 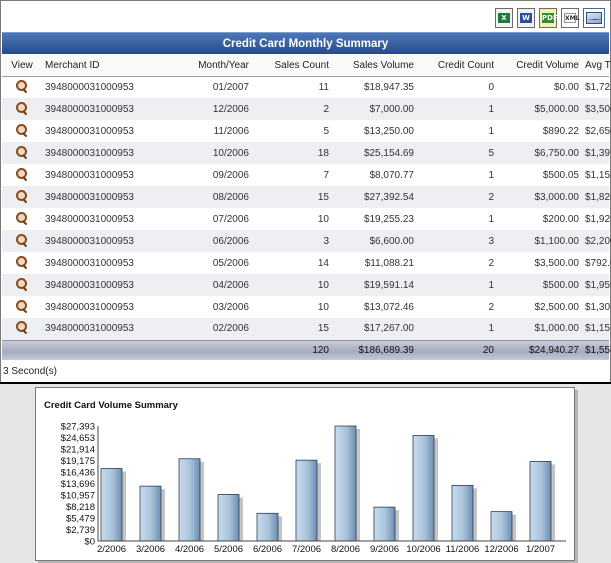 What do you see at coordinates (111, 549) in the screenshot?
I see `x-tick-label: 2/2006` at bounding box center [111, 549].